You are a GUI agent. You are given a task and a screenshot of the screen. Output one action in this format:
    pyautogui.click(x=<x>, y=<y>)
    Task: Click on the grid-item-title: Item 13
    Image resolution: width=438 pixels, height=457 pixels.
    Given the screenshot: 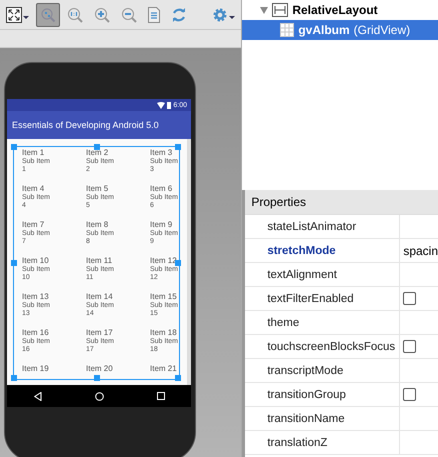 What is the action you would take?
    pyautogui.click(x=35, y=296)
    